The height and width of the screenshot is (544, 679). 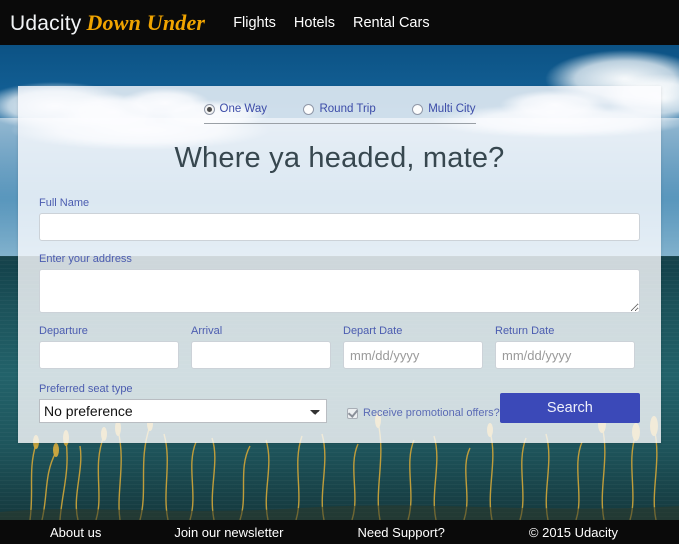 What do you see at coordinates (207, 331) in the screenshot?
I see `arrival-label: Arrival` at bounding box center [207, 331].